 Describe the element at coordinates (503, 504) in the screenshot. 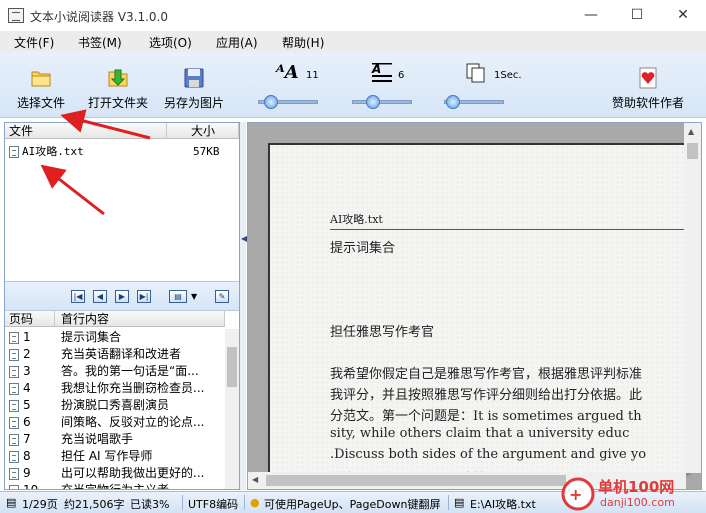

I see `status-file-path: E:\AI攻略.txt` at that location.